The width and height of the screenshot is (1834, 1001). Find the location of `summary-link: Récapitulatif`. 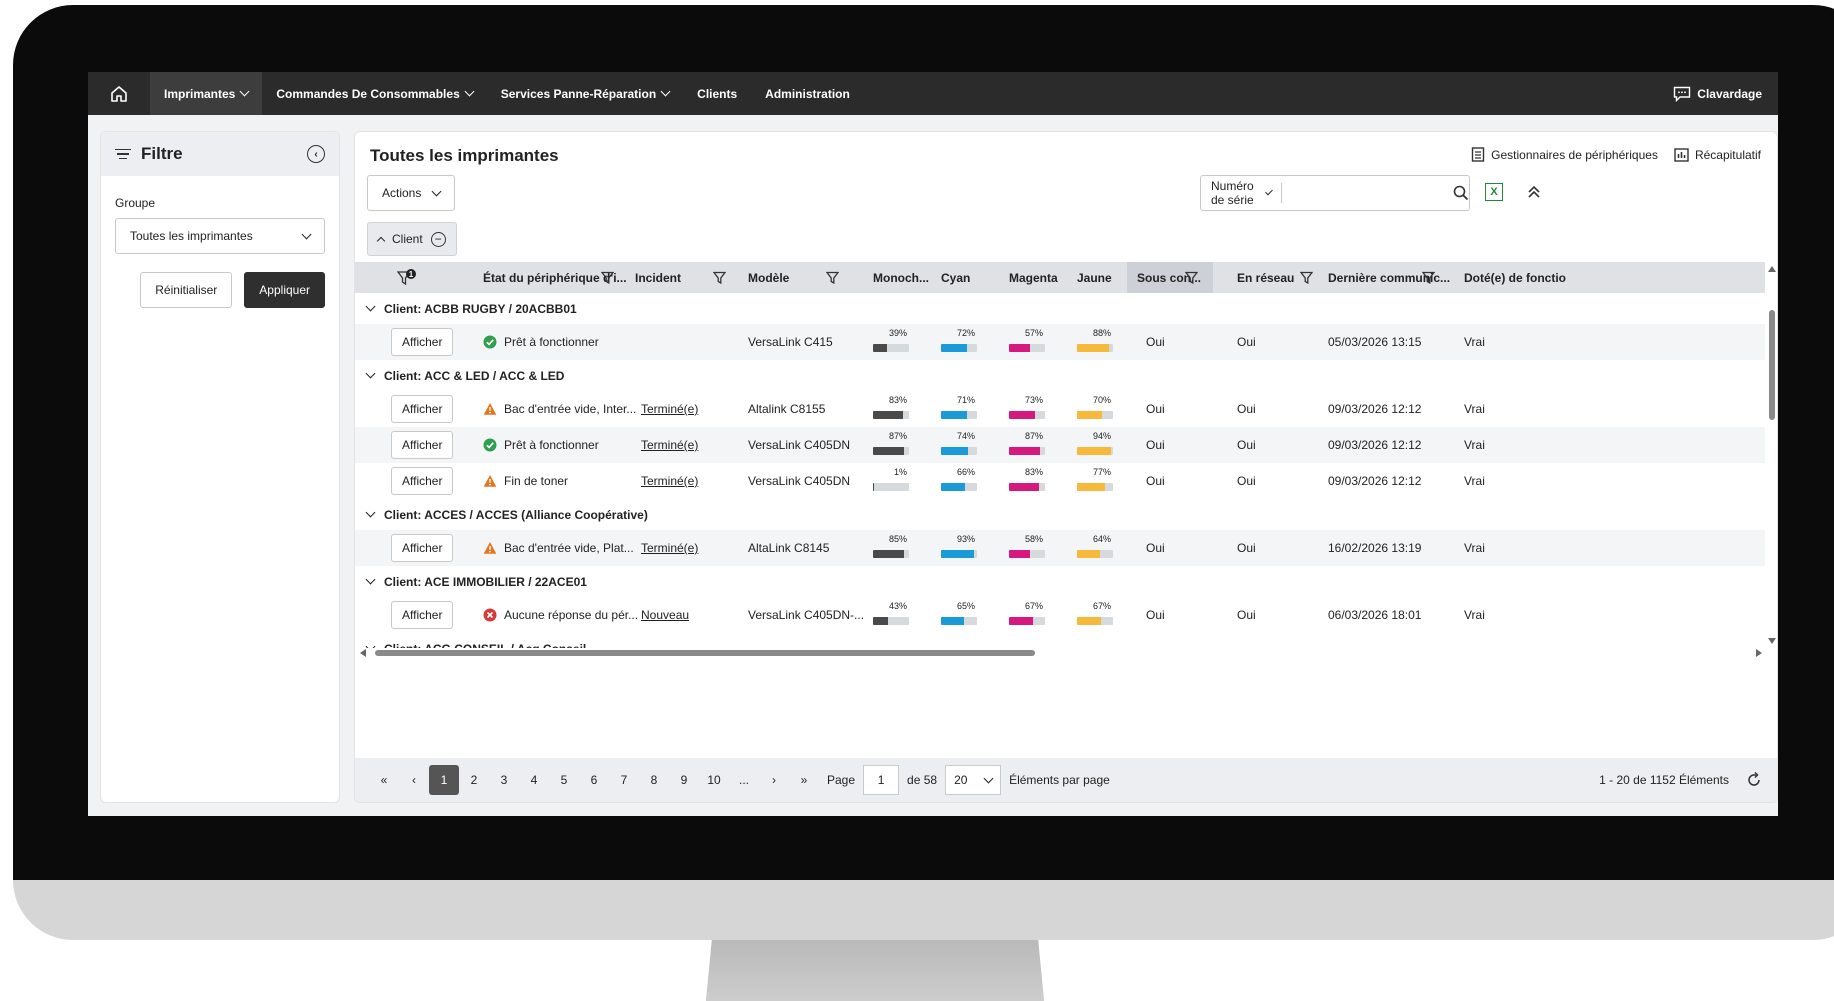

summary-link: Récapitulatif is located at coordinates (1717, 155).